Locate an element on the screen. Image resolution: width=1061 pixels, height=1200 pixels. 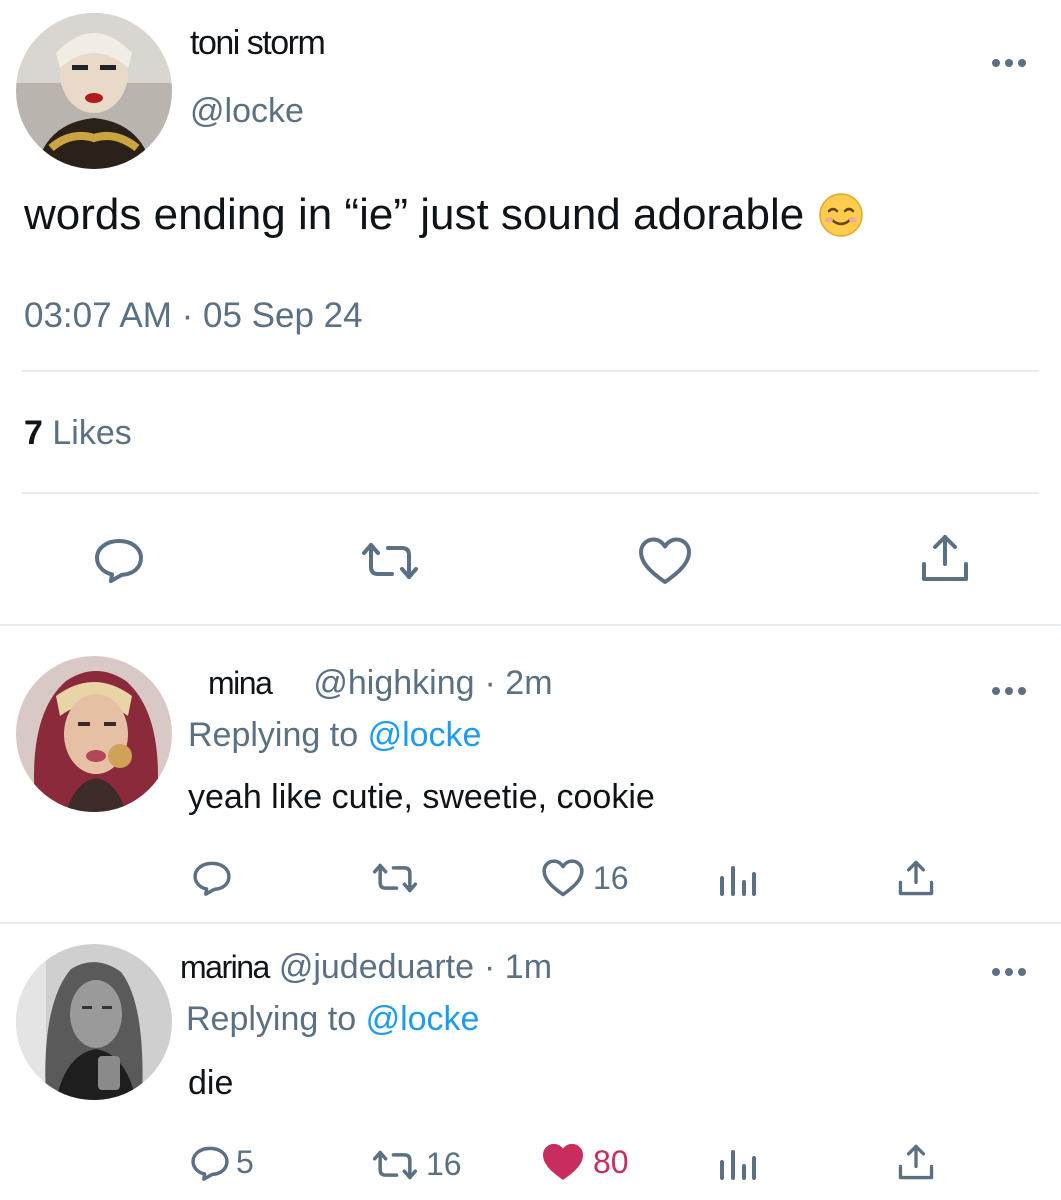
handle: @judeduarte is located at coordinates (376, 967).